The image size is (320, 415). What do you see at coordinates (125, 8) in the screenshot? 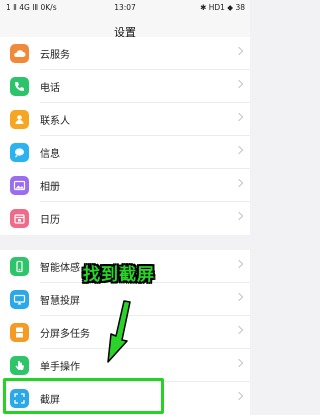
I see `status-bar: 1 Ⅱ 4G ⅠⅡ 0K/s 13:07 ✱ HD1 ◆ 38` at bounding box center [125, 8].